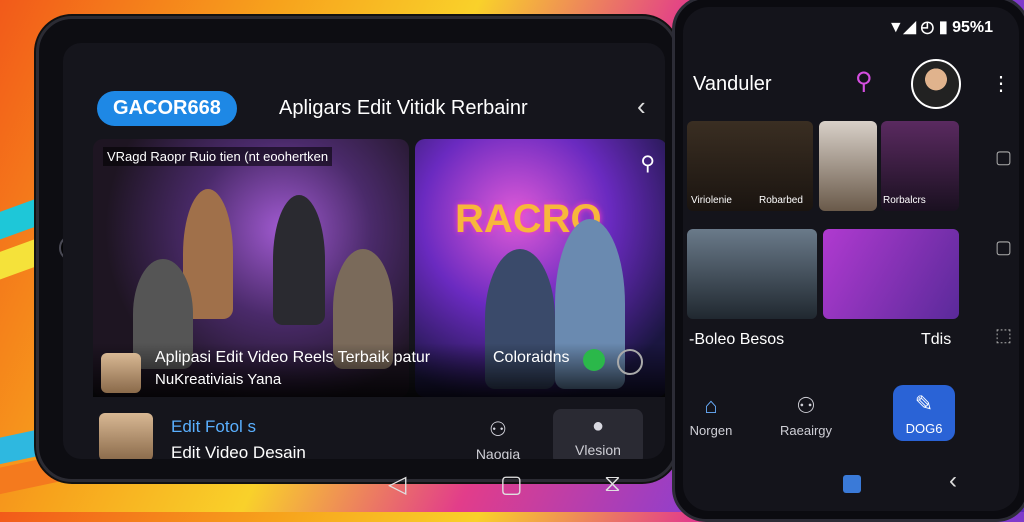 The image size is (1024, 522). What do you see at coordinates (1003, 335) in the screenshot?
I see `edit-icon: ⬚` at bounding box center [1003, 335].